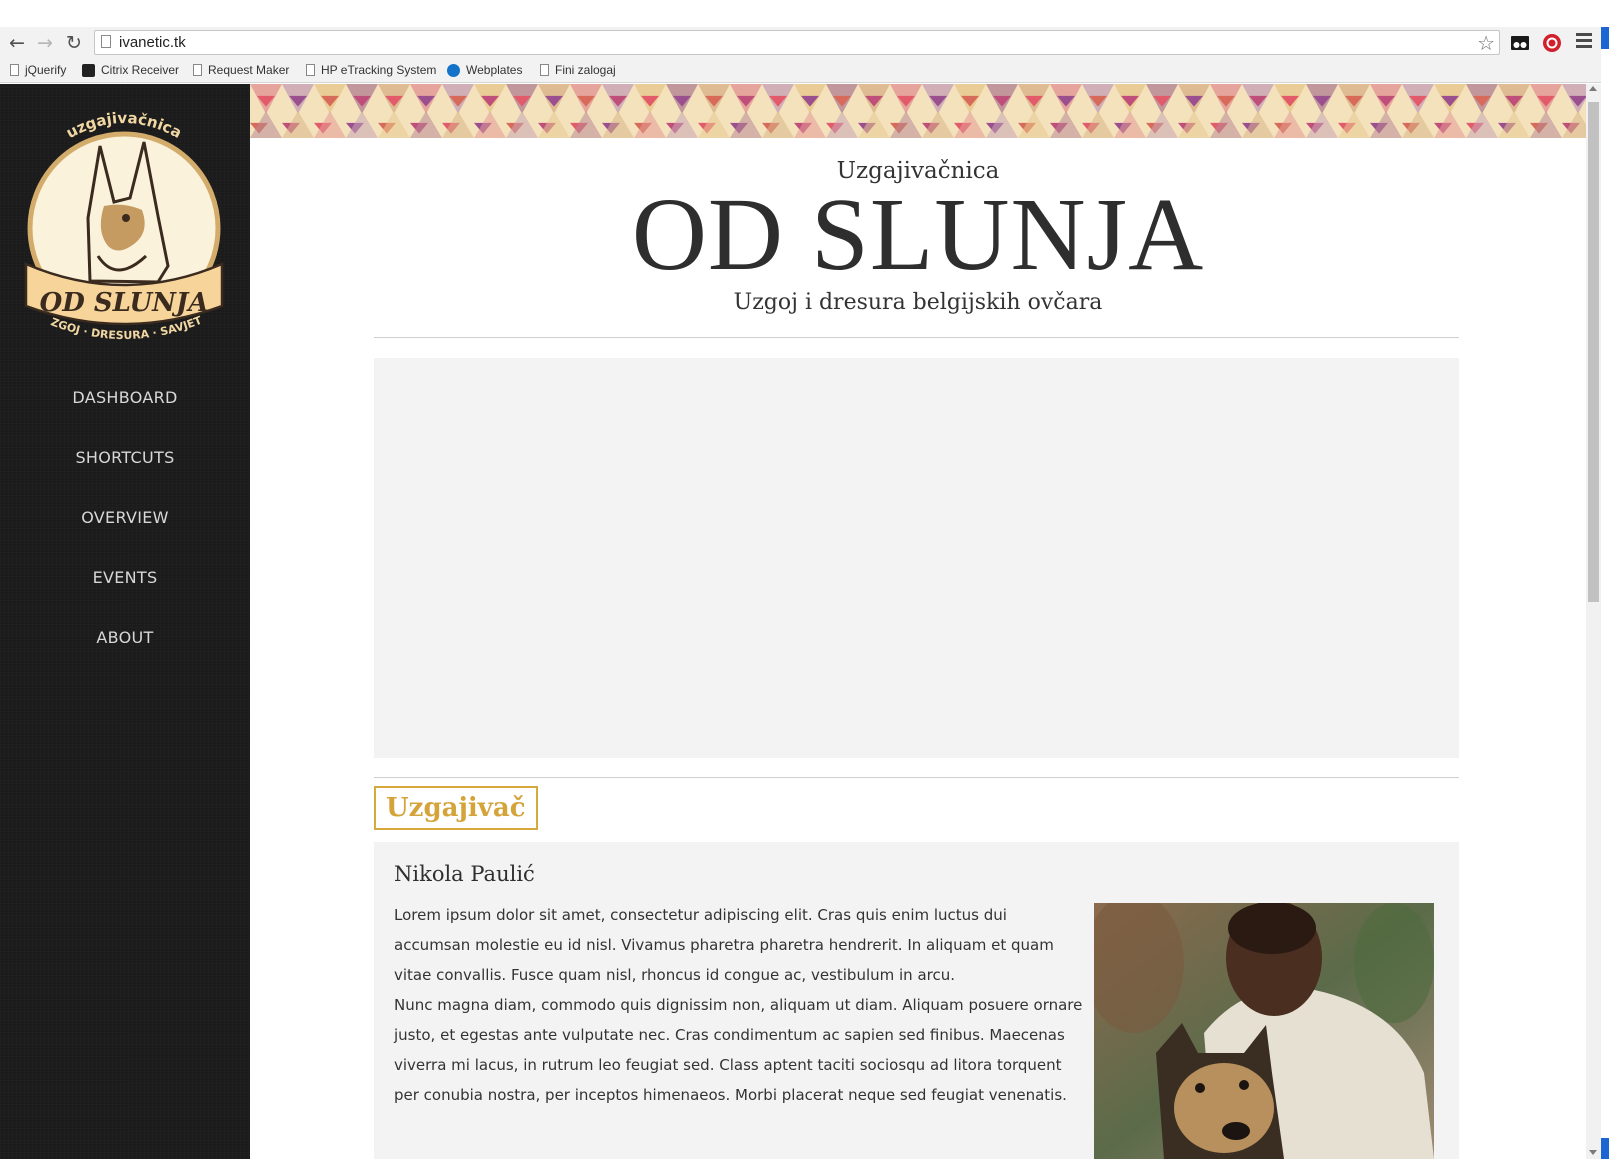 This screenshot has width=1609, height=1159. I want to click on bookmark-label: Fini zalogaj, so click(585, 70).